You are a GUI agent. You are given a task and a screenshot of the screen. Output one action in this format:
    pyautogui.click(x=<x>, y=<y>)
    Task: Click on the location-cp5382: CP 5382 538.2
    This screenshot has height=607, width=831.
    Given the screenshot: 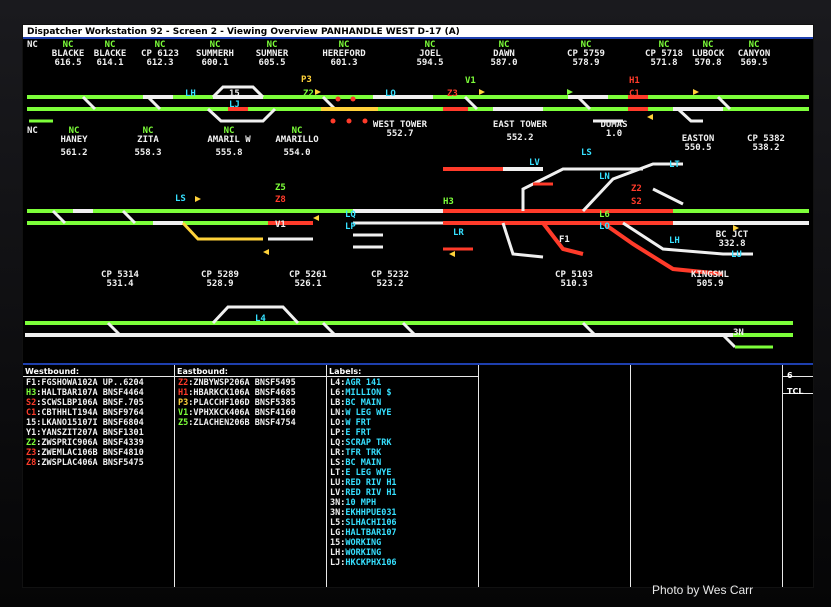 What is the action you would take?
    pyautogui.click(x=766, y=144)
    